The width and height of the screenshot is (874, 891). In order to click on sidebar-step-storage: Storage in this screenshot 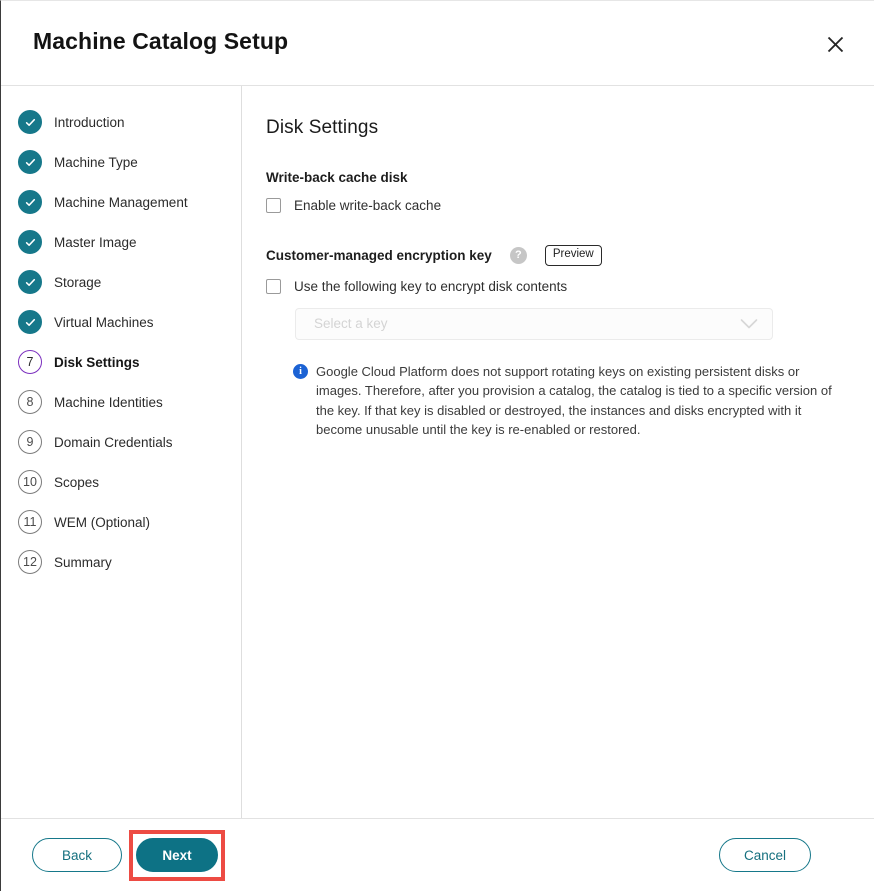, I will do `click(121, 282)`.